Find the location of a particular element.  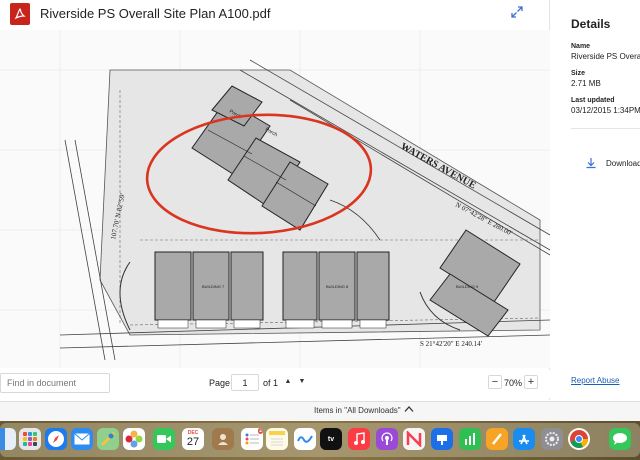

news-icon is located at coordinates (414, 439).